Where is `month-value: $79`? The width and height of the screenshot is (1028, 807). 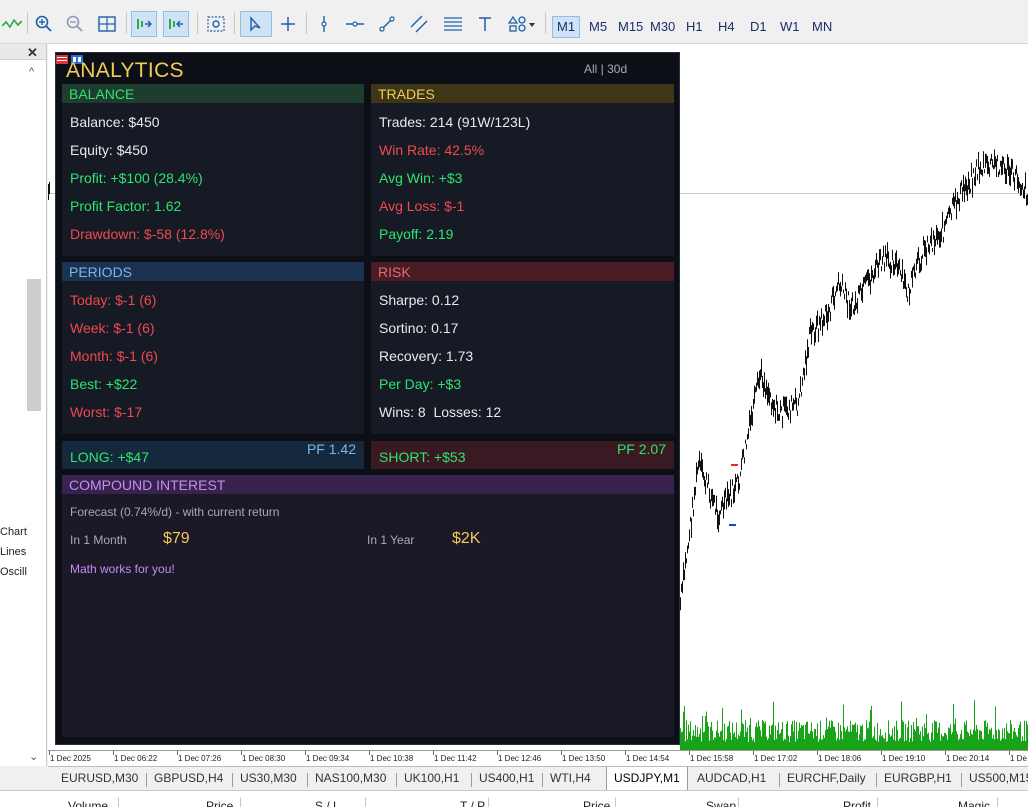
month-value: $79 is located at coordinates (176, 538).